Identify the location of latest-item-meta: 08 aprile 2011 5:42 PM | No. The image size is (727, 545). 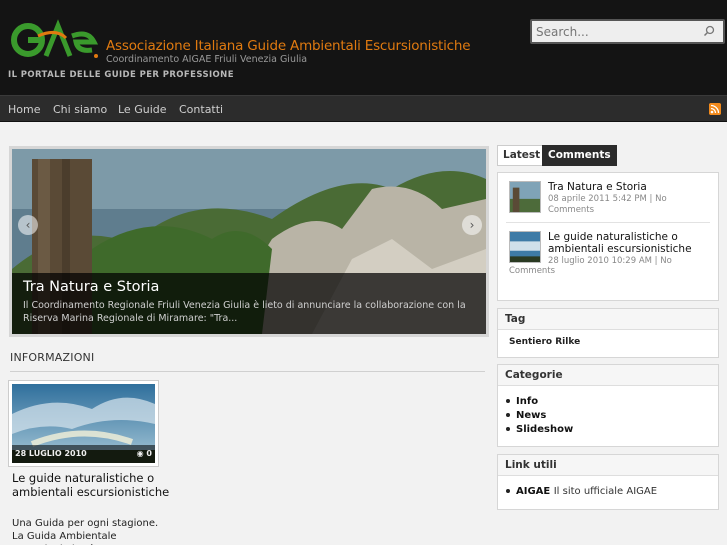
(607, 199).